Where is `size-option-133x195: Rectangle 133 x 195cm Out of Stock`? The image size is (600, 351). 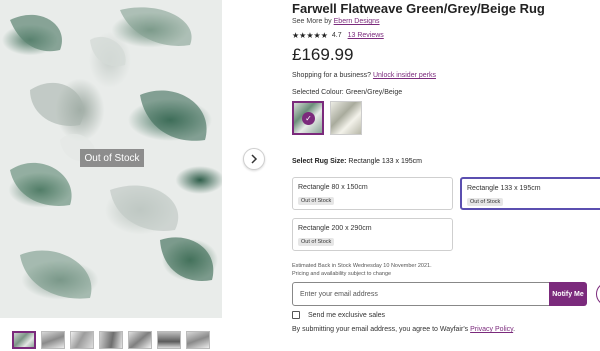 size-option-133x195: Rectangle 133 x 195cm Out of Stock is located at coordinates (530, 193).